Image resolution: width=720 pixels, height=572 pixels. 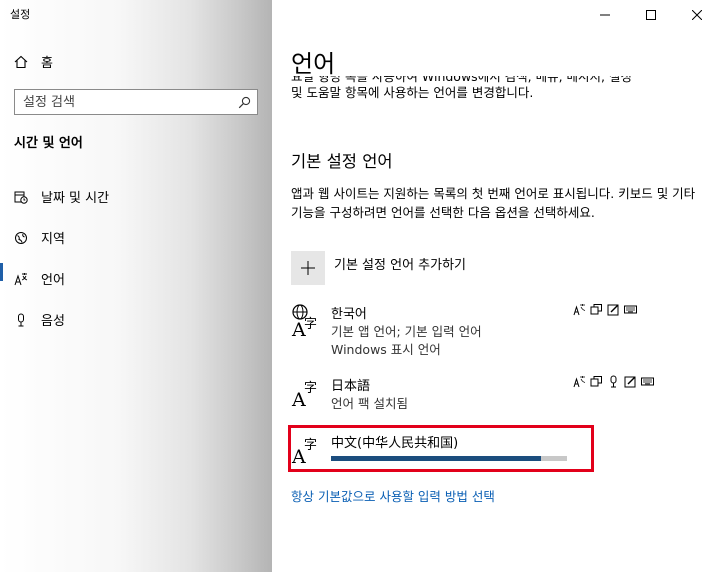 What do you see at coordinates (136, 278) in the screenshot?
I see `sidebar-item-language: 언어` at bounding box center [136, 278].